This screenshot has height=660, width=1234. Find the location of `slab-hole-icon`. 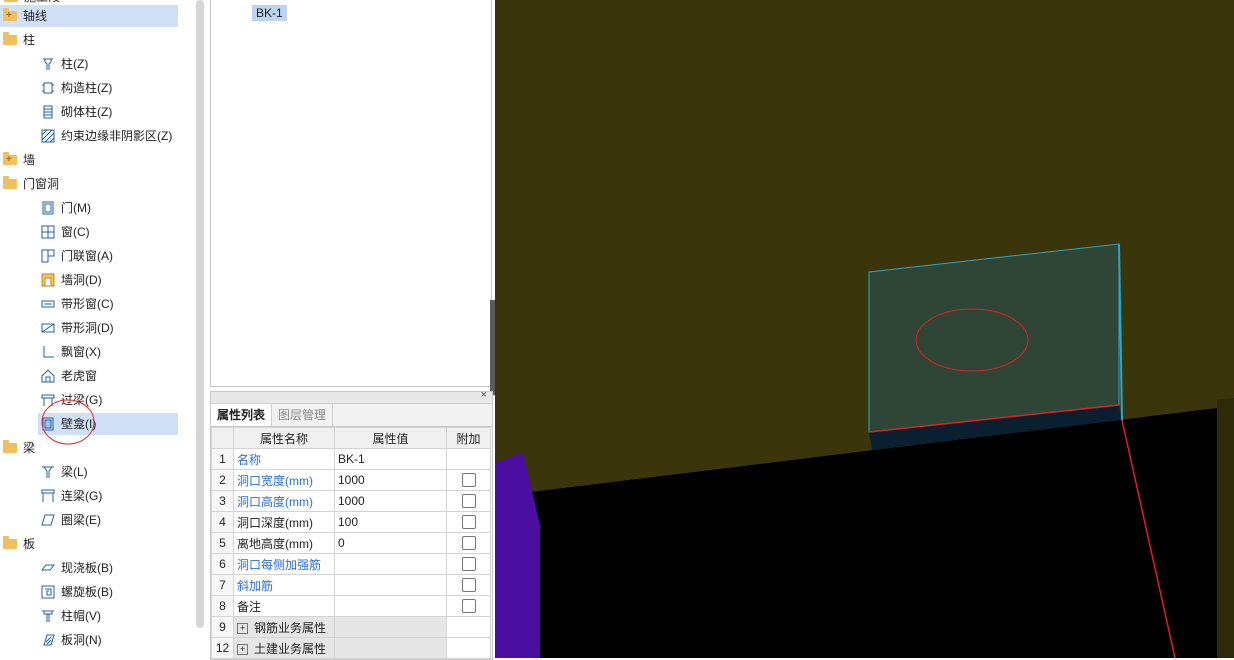

slab-hole-icon is located at coordinates (48, 640).